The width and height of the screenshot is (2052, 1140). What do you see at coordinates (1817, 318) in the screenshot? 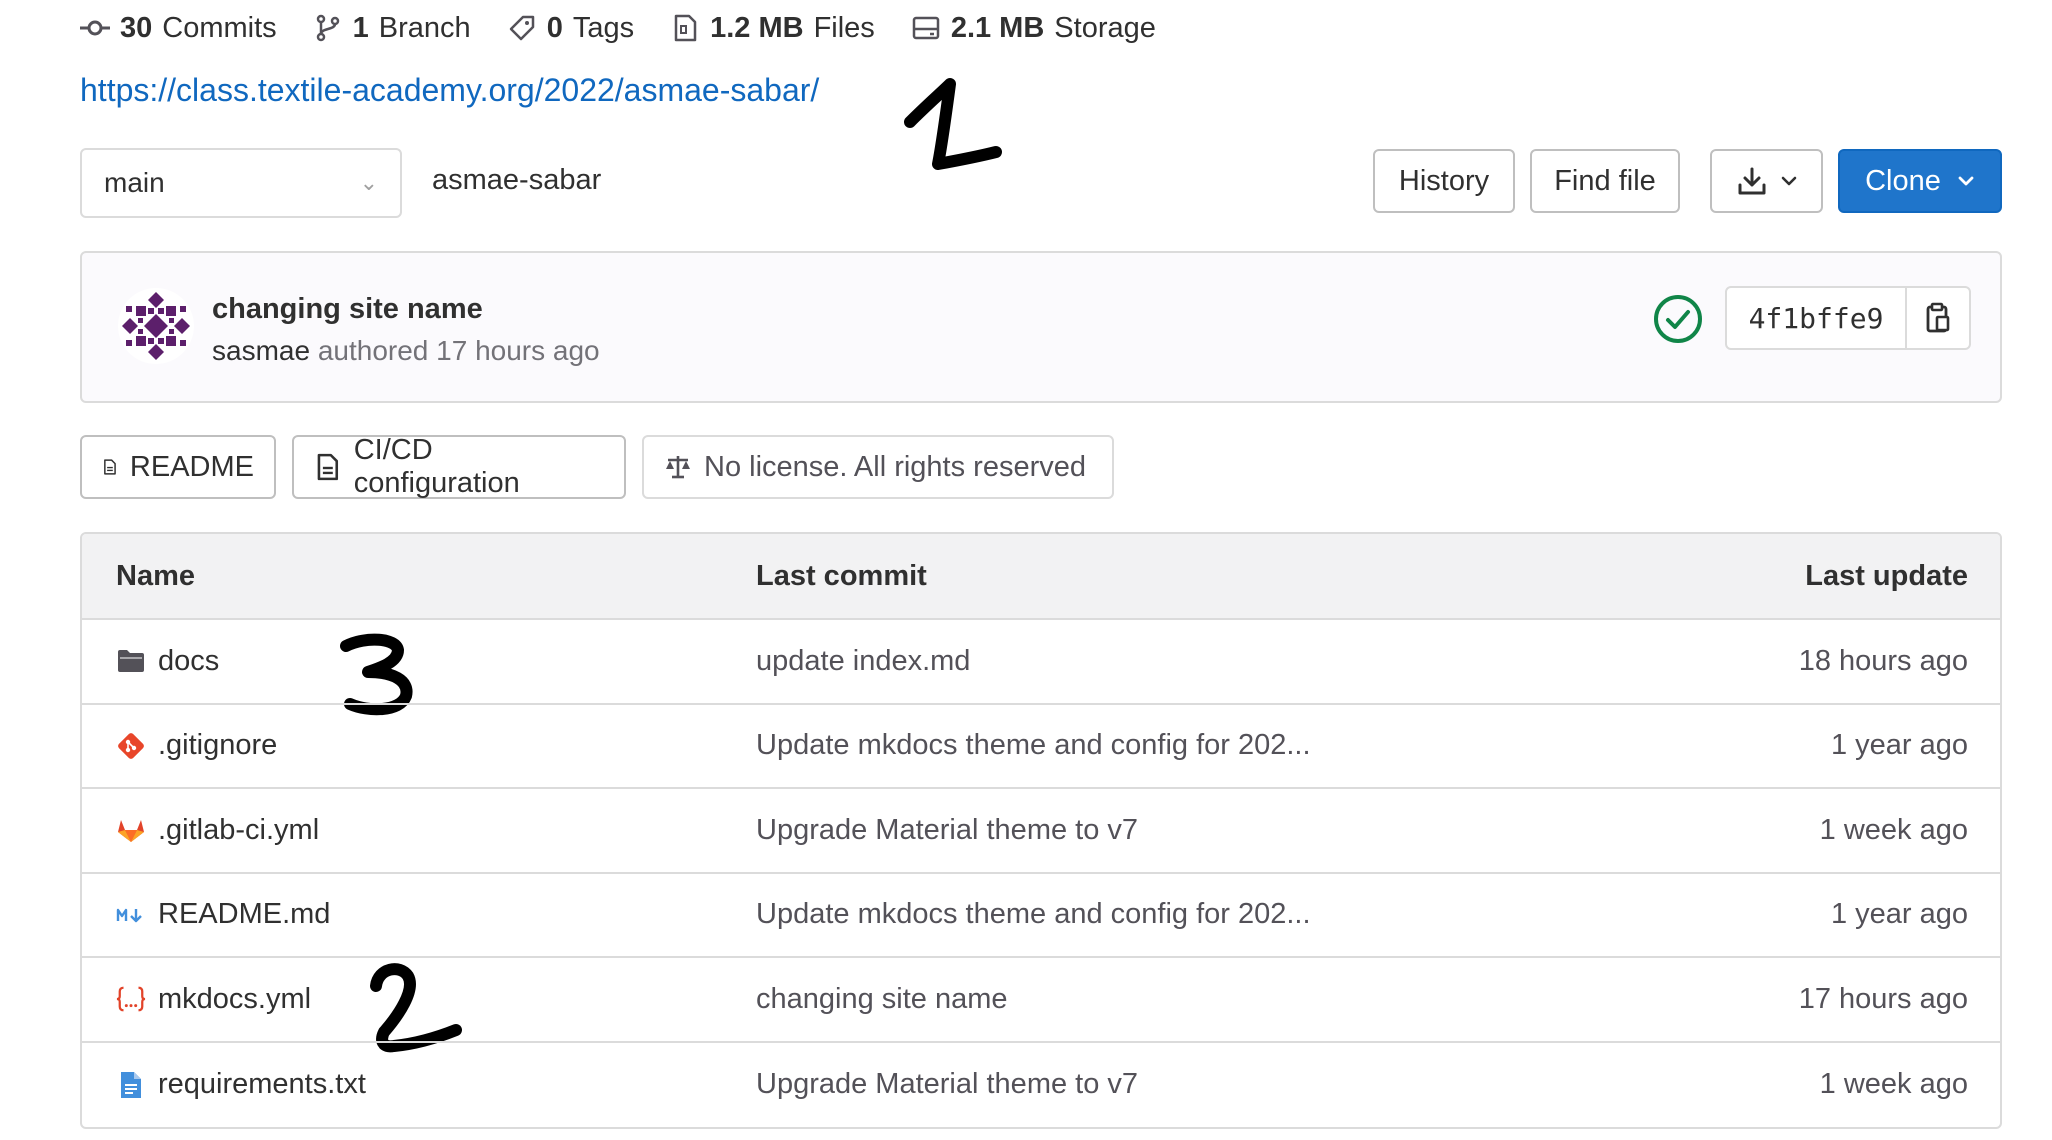
I see `commit-sha: 4f1bffe9` at bounding box center [1817, 318].